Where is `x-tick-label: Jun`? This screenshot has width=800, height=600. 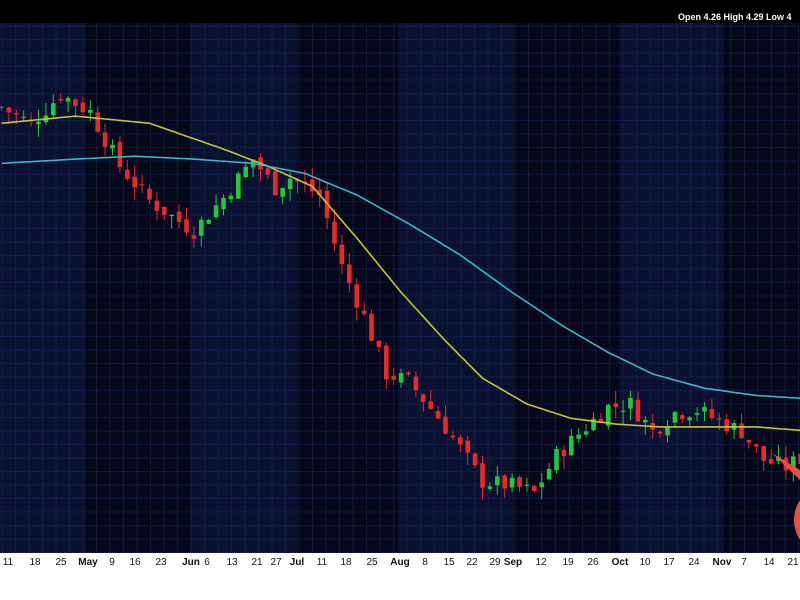 x-tick-label: Jun is located at coordinates (191, 562).